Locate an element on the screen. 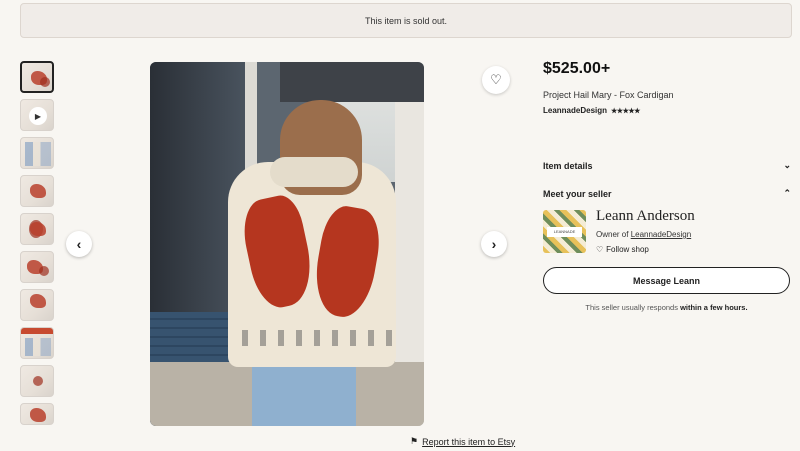 The image size is (800, 451). next-image-button: › is located at coordinates (494, 244).